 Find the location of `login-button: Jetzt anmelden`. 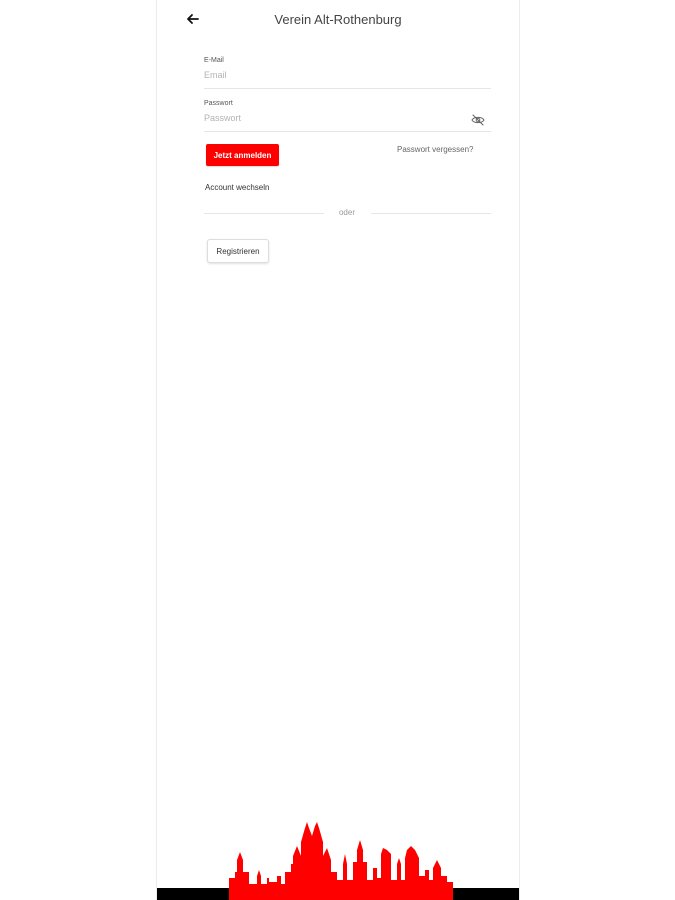

login-button: Jetzt anmelden is located at coordinates (242, 155).